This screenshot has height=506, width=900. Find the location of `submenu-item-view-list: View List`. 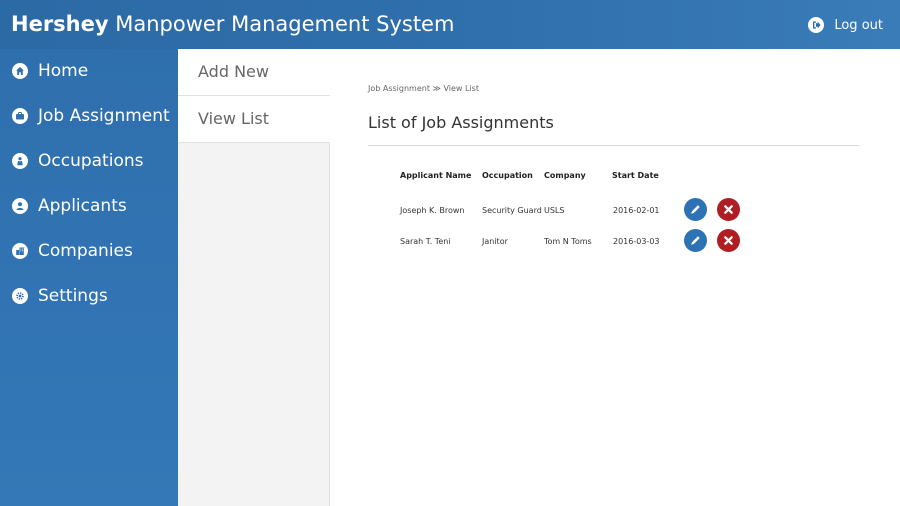

submenu-item-view-list: View List is located at coordinates (254, 119).